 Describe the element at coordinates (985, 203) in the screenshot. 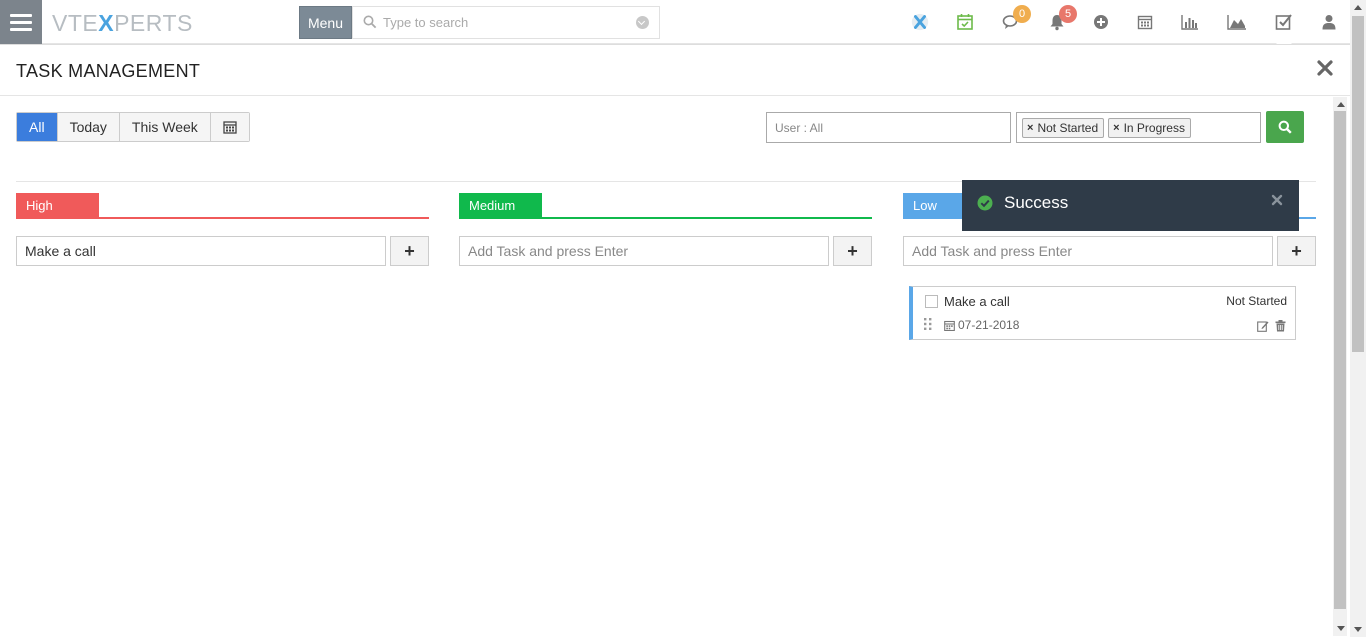

I see `check-circle-icon` at that location.